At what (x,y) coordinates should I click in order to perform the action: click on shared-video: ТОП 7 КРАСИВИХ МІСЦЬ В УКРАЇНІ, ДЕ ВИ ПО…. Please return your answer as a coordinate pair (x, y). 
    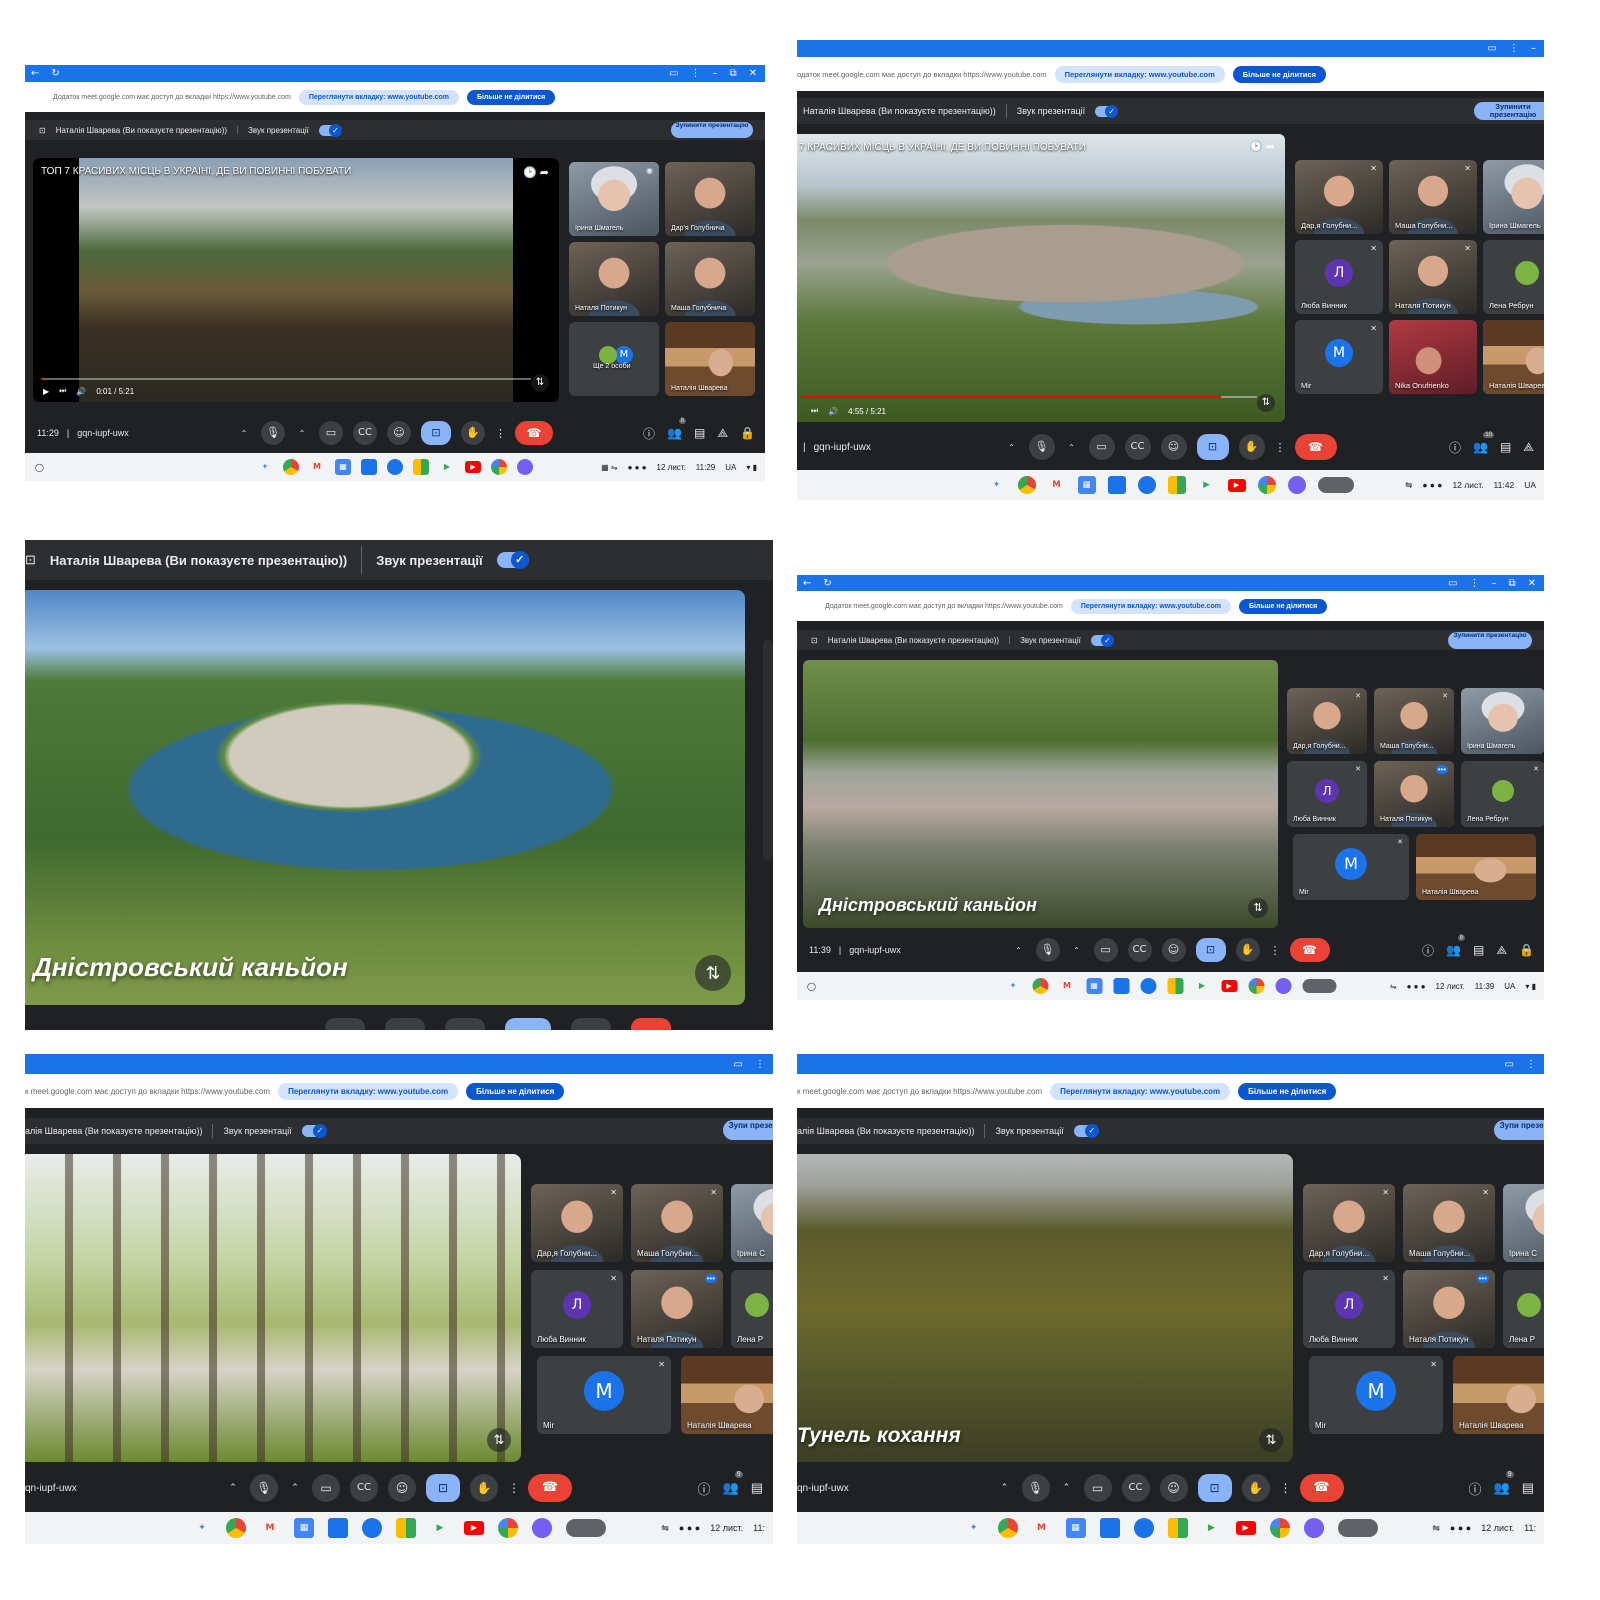
    Looking at the image, I should click on (296, 280).